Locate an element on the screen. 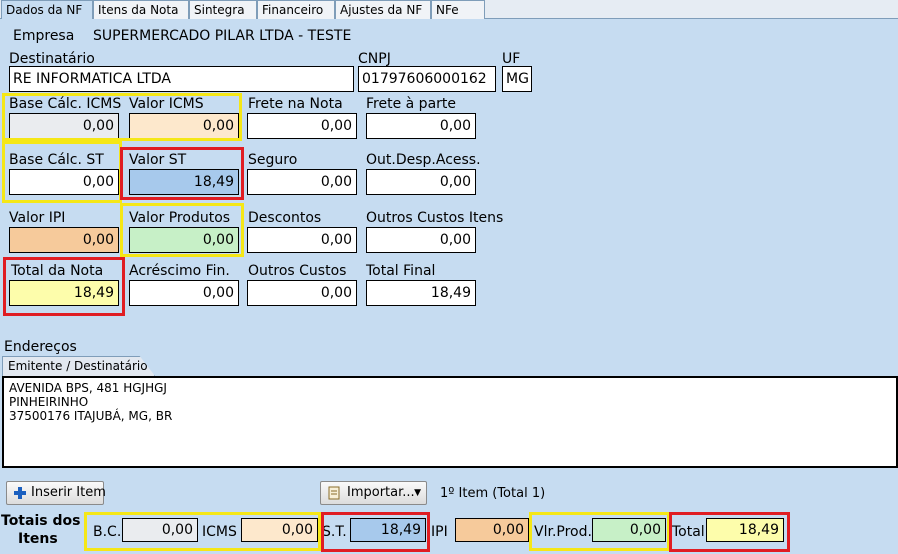 The image size is (898, 554). outros-custos-itens-field: 0,00 is located at coordinates (421, 240).